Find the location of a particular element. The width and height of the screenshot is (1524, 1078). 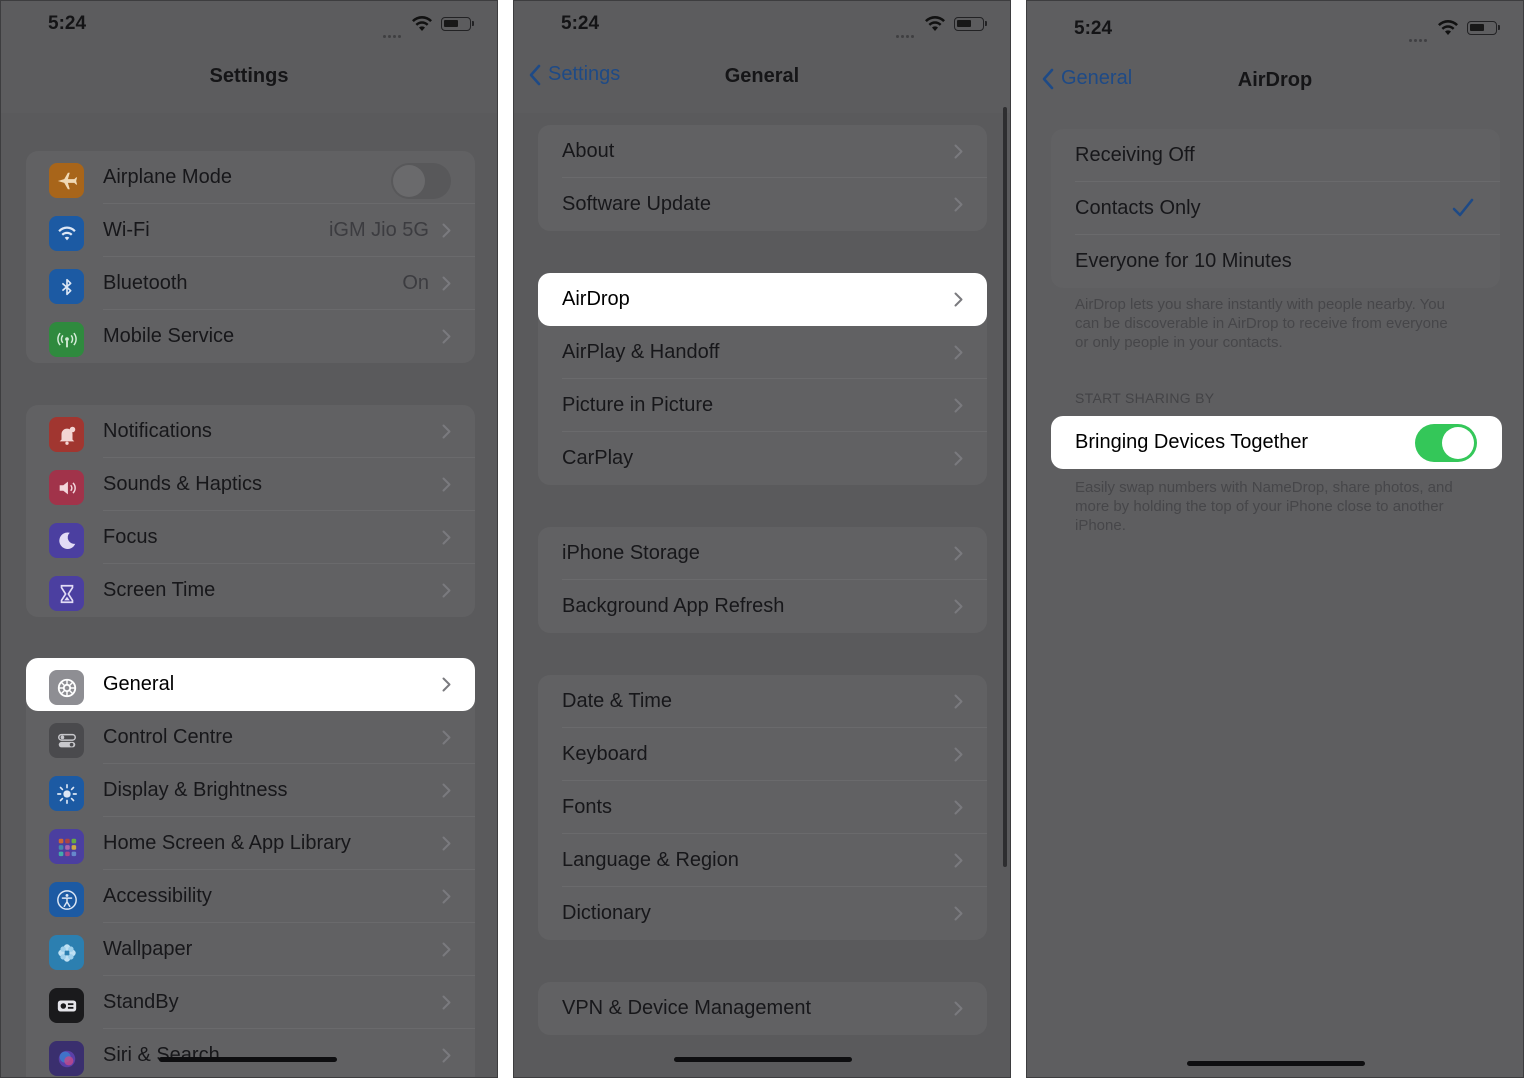

general-row-iphone-storage: iPhone Storage is located at coordinates (762, 553).